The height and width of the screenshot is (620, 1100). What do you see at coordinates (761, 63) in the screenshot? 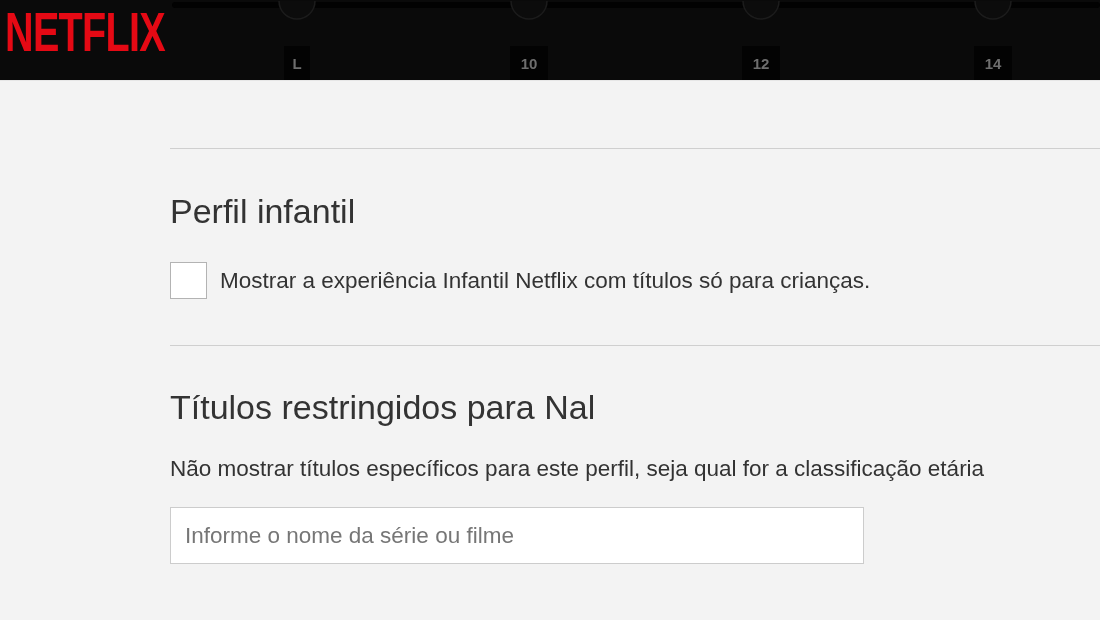
I see `rating-label: 12` at bounding box center [761, 63].